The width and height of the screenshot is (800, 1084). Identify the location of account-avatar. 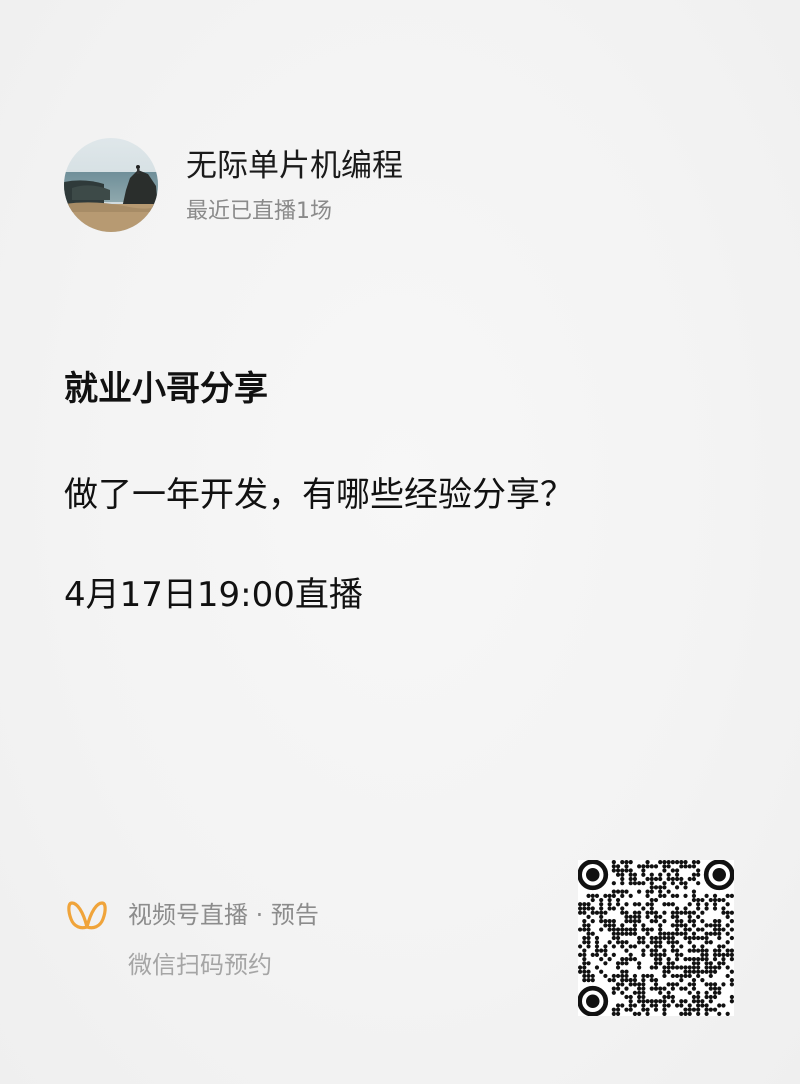
(111, 185).